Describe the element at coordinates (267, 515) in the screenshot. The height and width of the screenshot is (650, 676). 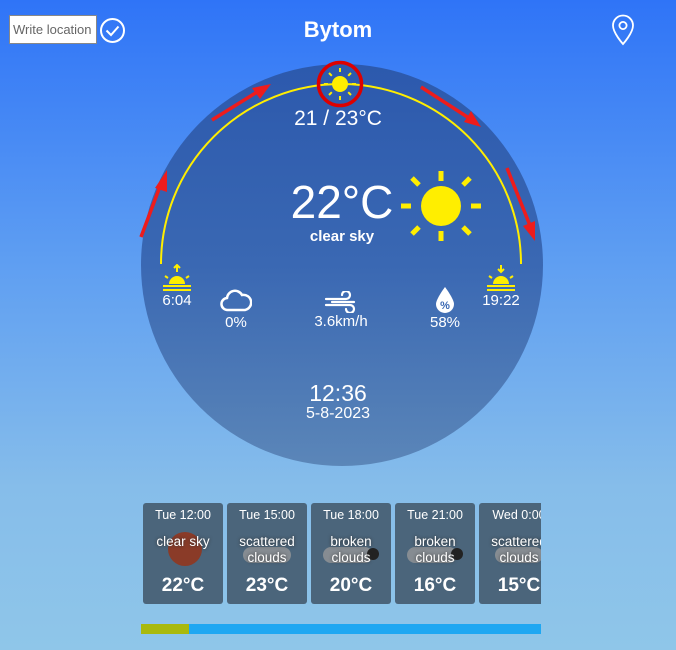
I see `forecast-time: Tue 15:00` at that location.